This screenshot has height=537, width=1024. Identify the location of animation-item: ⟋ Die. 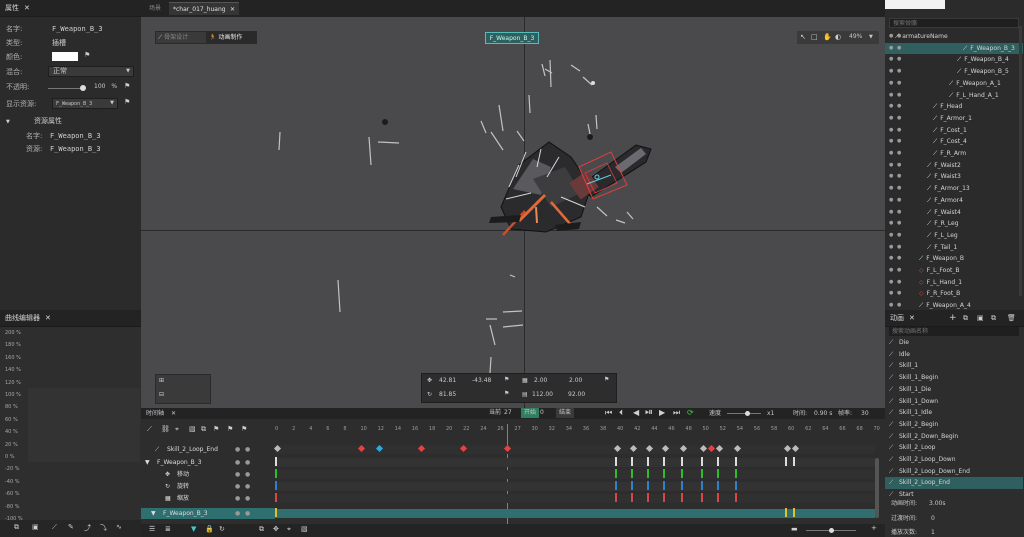
(954, 343).